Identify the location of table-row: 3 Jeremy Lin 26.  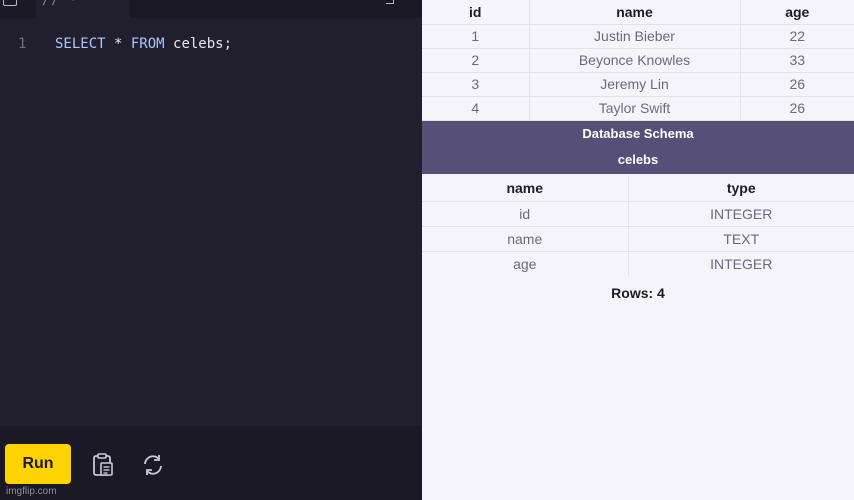
(638, 84).